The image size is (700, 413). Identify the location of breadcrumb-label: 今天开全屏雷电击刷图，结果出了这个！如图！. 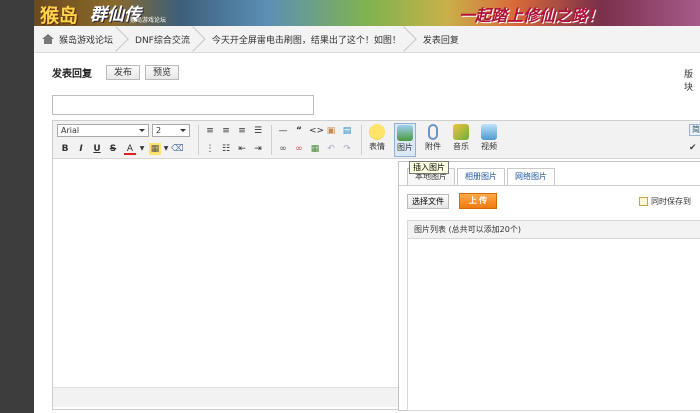
(306, 39).